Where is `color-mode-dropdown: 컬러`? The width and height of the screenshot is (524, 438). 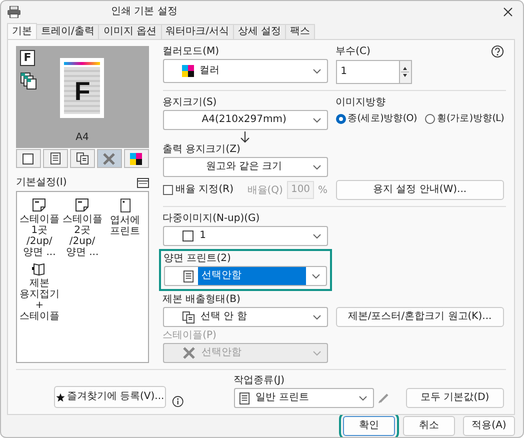 color-mode-dropdown: 컬러 is located at coordinates (245, 71).